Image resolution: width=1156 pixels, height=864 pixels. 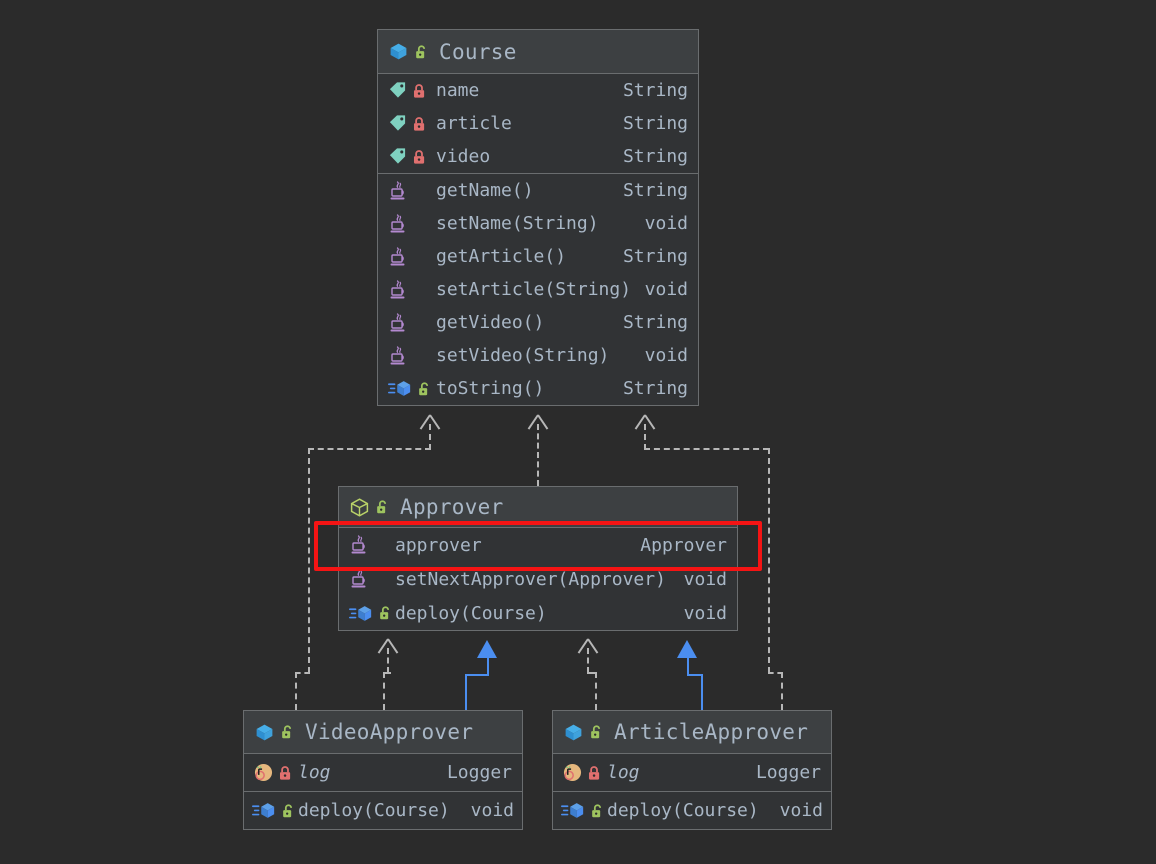 What do you see at coordinates (361, 613) in the screenshot?
I see `override-interface-icon` at bounding box center [361, 613].